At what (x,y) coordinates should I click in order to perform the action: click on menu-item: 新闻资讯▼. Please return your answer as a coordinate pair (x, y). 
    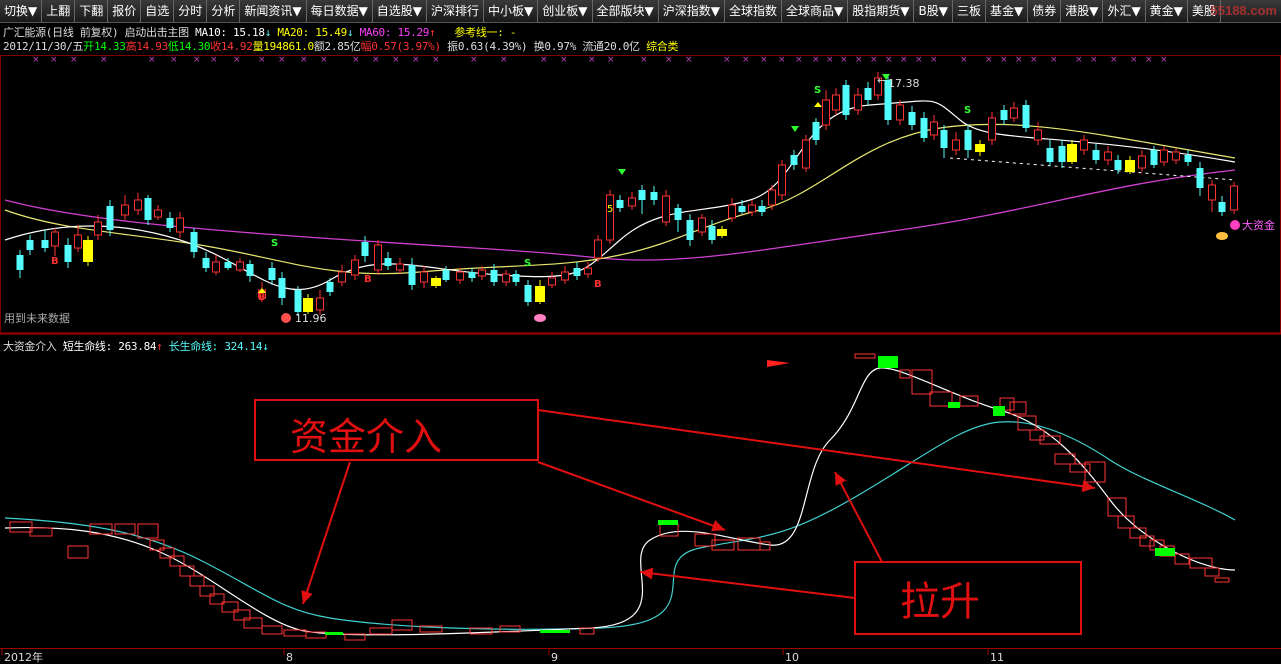
    Looking at the image, I should click on (273, 11).